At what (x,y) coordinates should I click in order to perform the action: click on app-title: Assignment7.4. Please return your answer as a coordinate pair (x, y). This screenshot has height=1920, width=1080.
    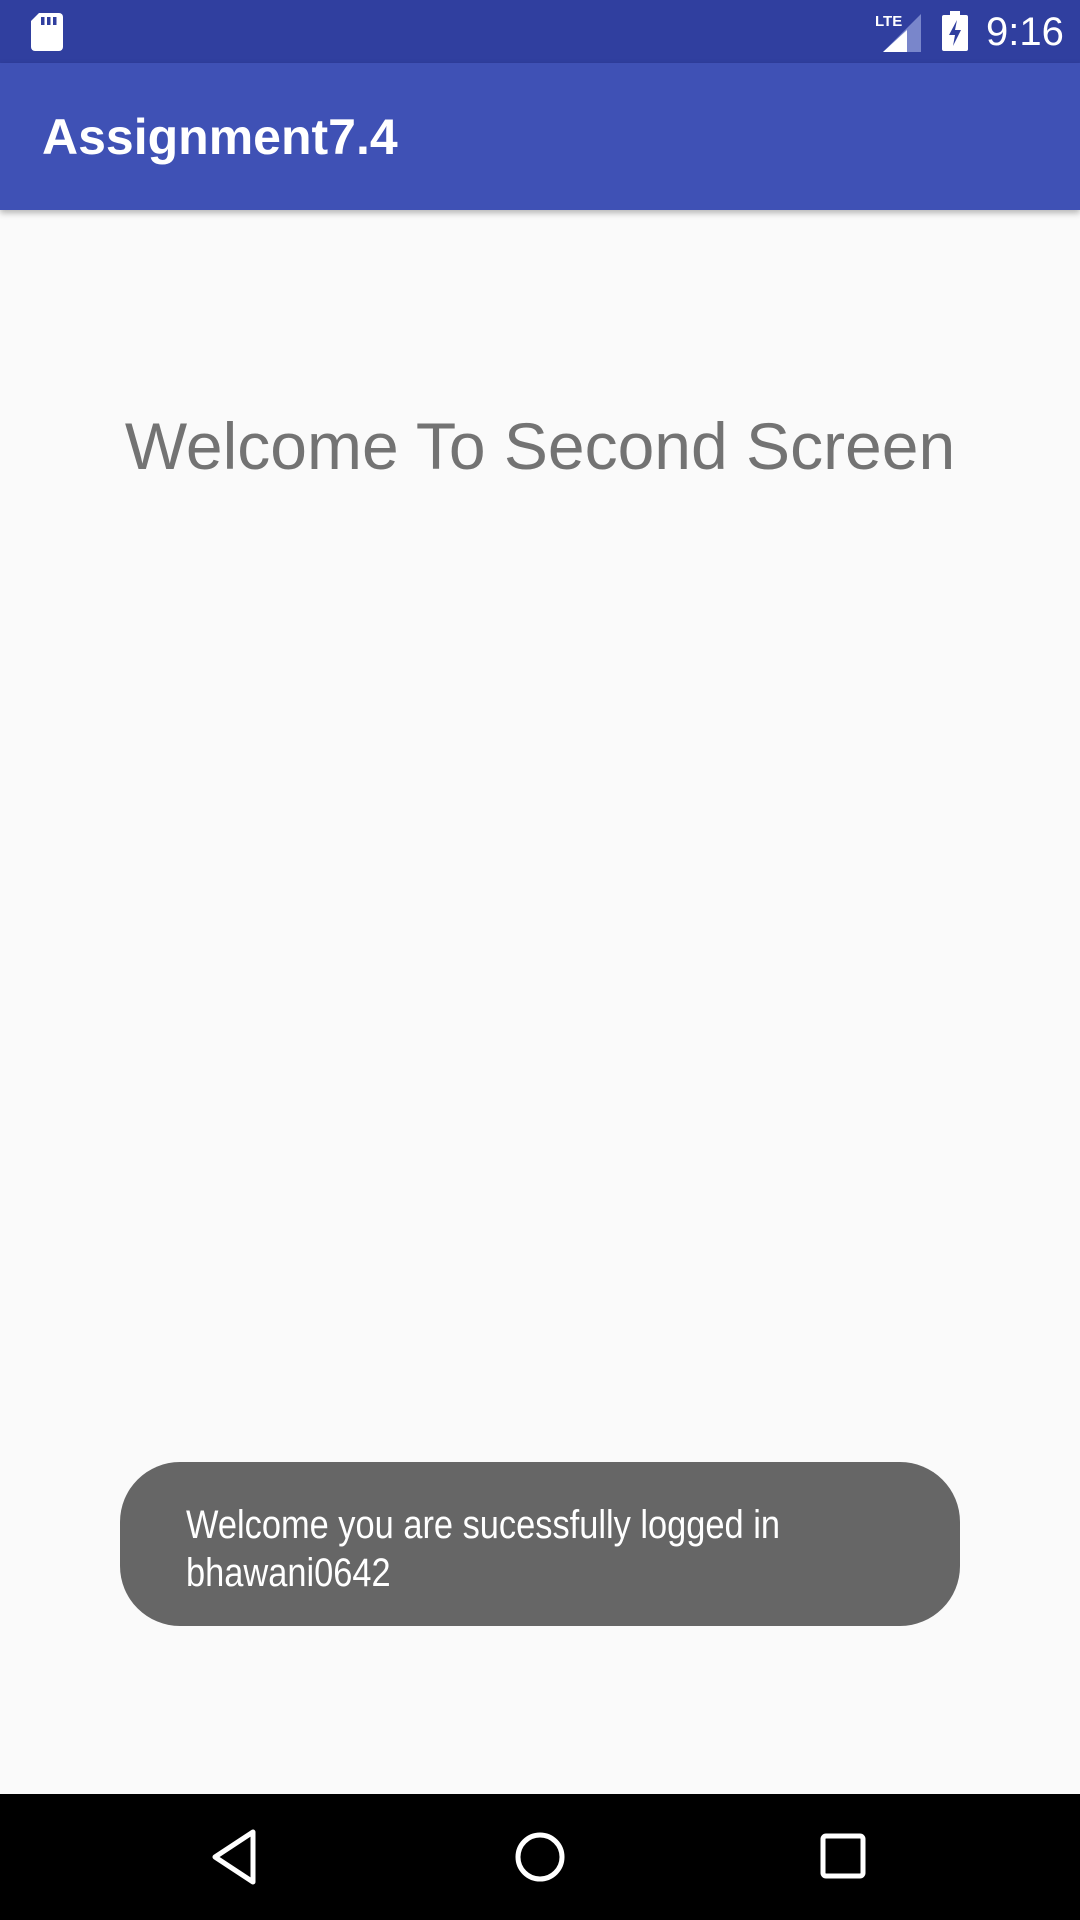
    Looking at the image, I should click on (220, 137).